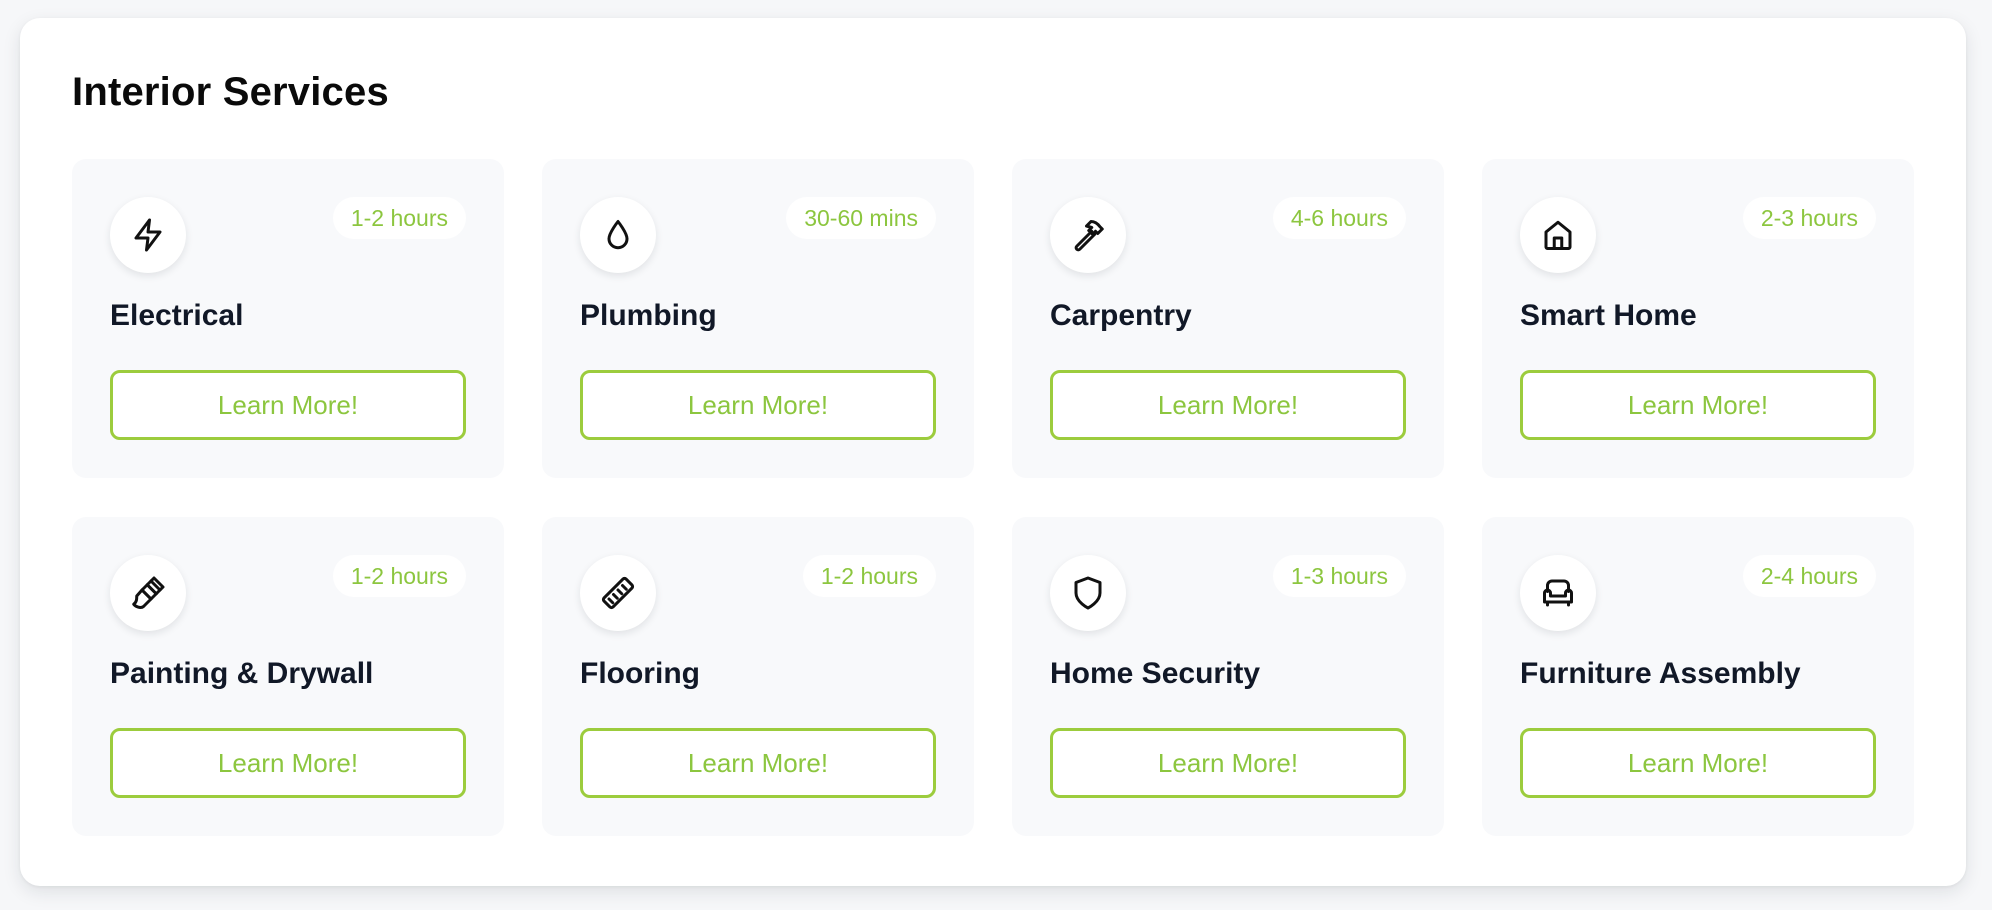  What do you see at coordinates (618, 235) in the screenshot?
I see `droplet-icon` at bounding box center [618, 235].